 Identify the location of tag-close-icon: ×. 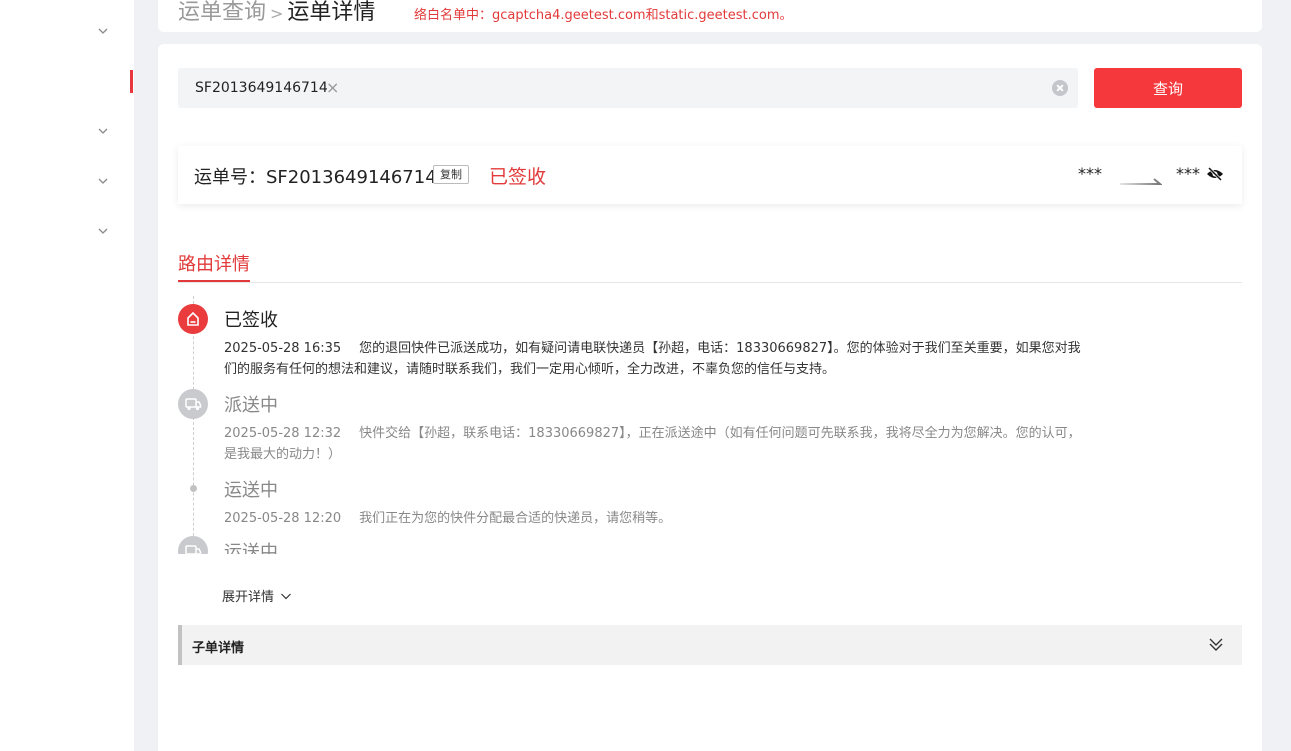
(332, 87).